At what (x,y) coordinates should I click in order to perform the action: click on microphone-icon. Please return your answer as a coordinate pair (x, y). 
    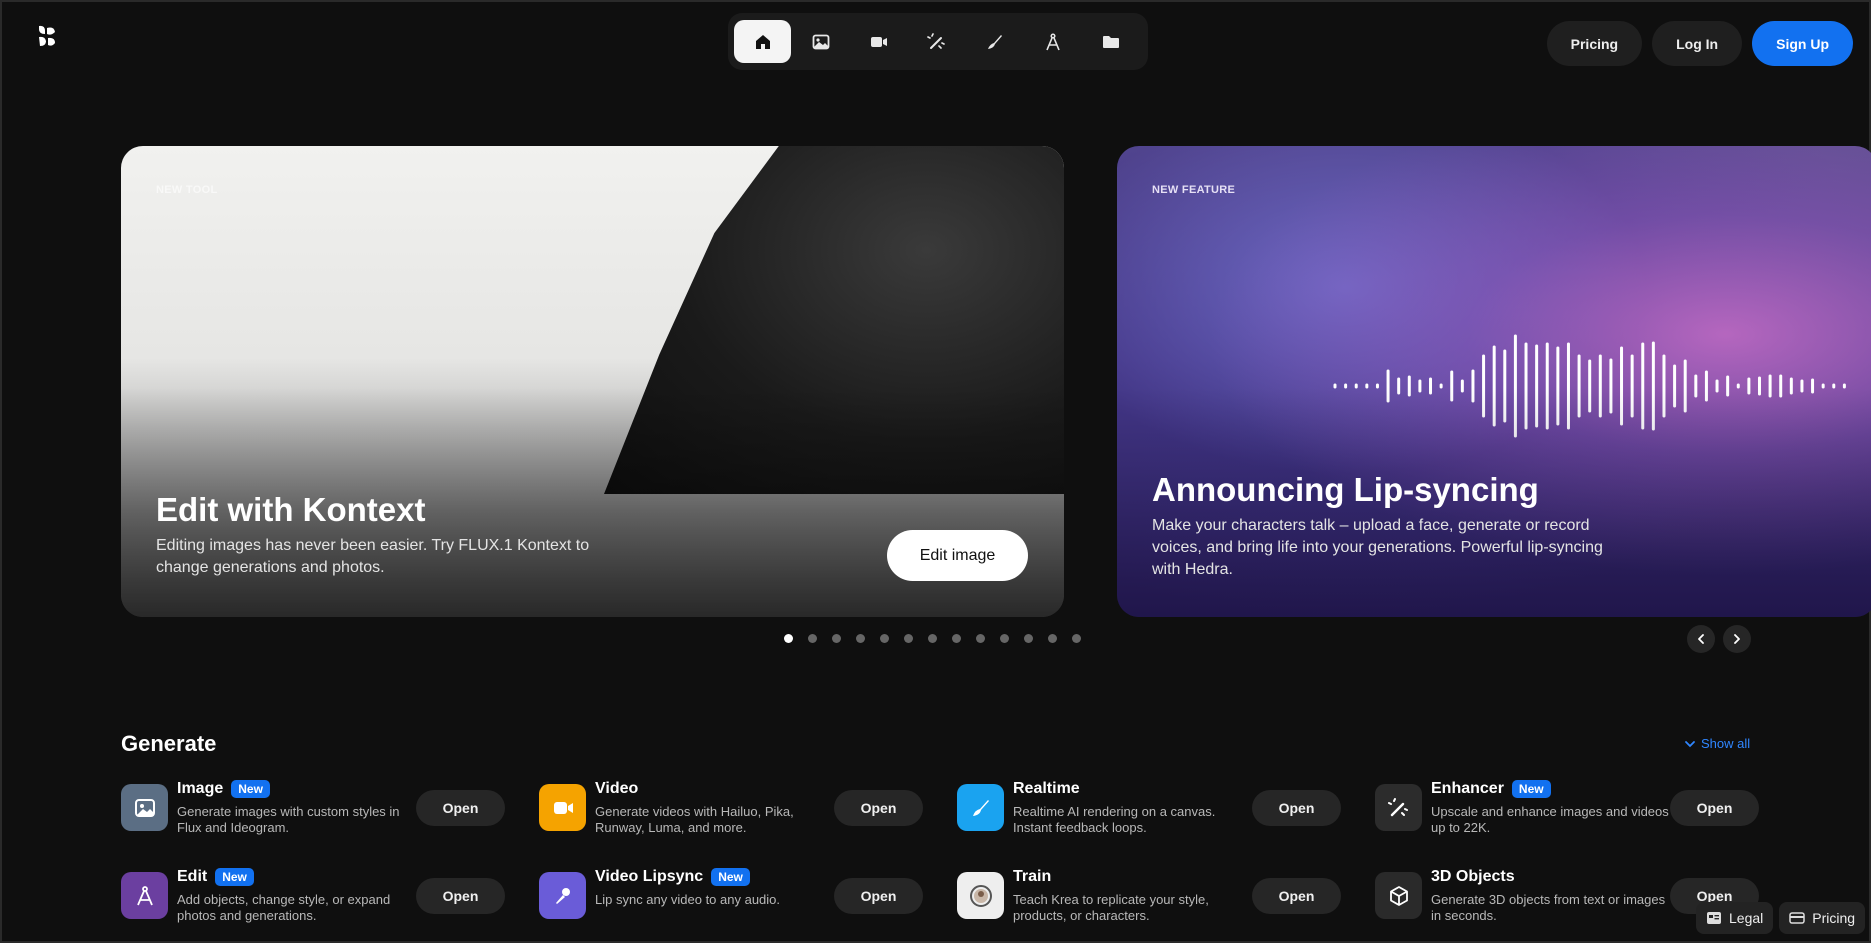
    Looking at the image, I should click on (562, 895).